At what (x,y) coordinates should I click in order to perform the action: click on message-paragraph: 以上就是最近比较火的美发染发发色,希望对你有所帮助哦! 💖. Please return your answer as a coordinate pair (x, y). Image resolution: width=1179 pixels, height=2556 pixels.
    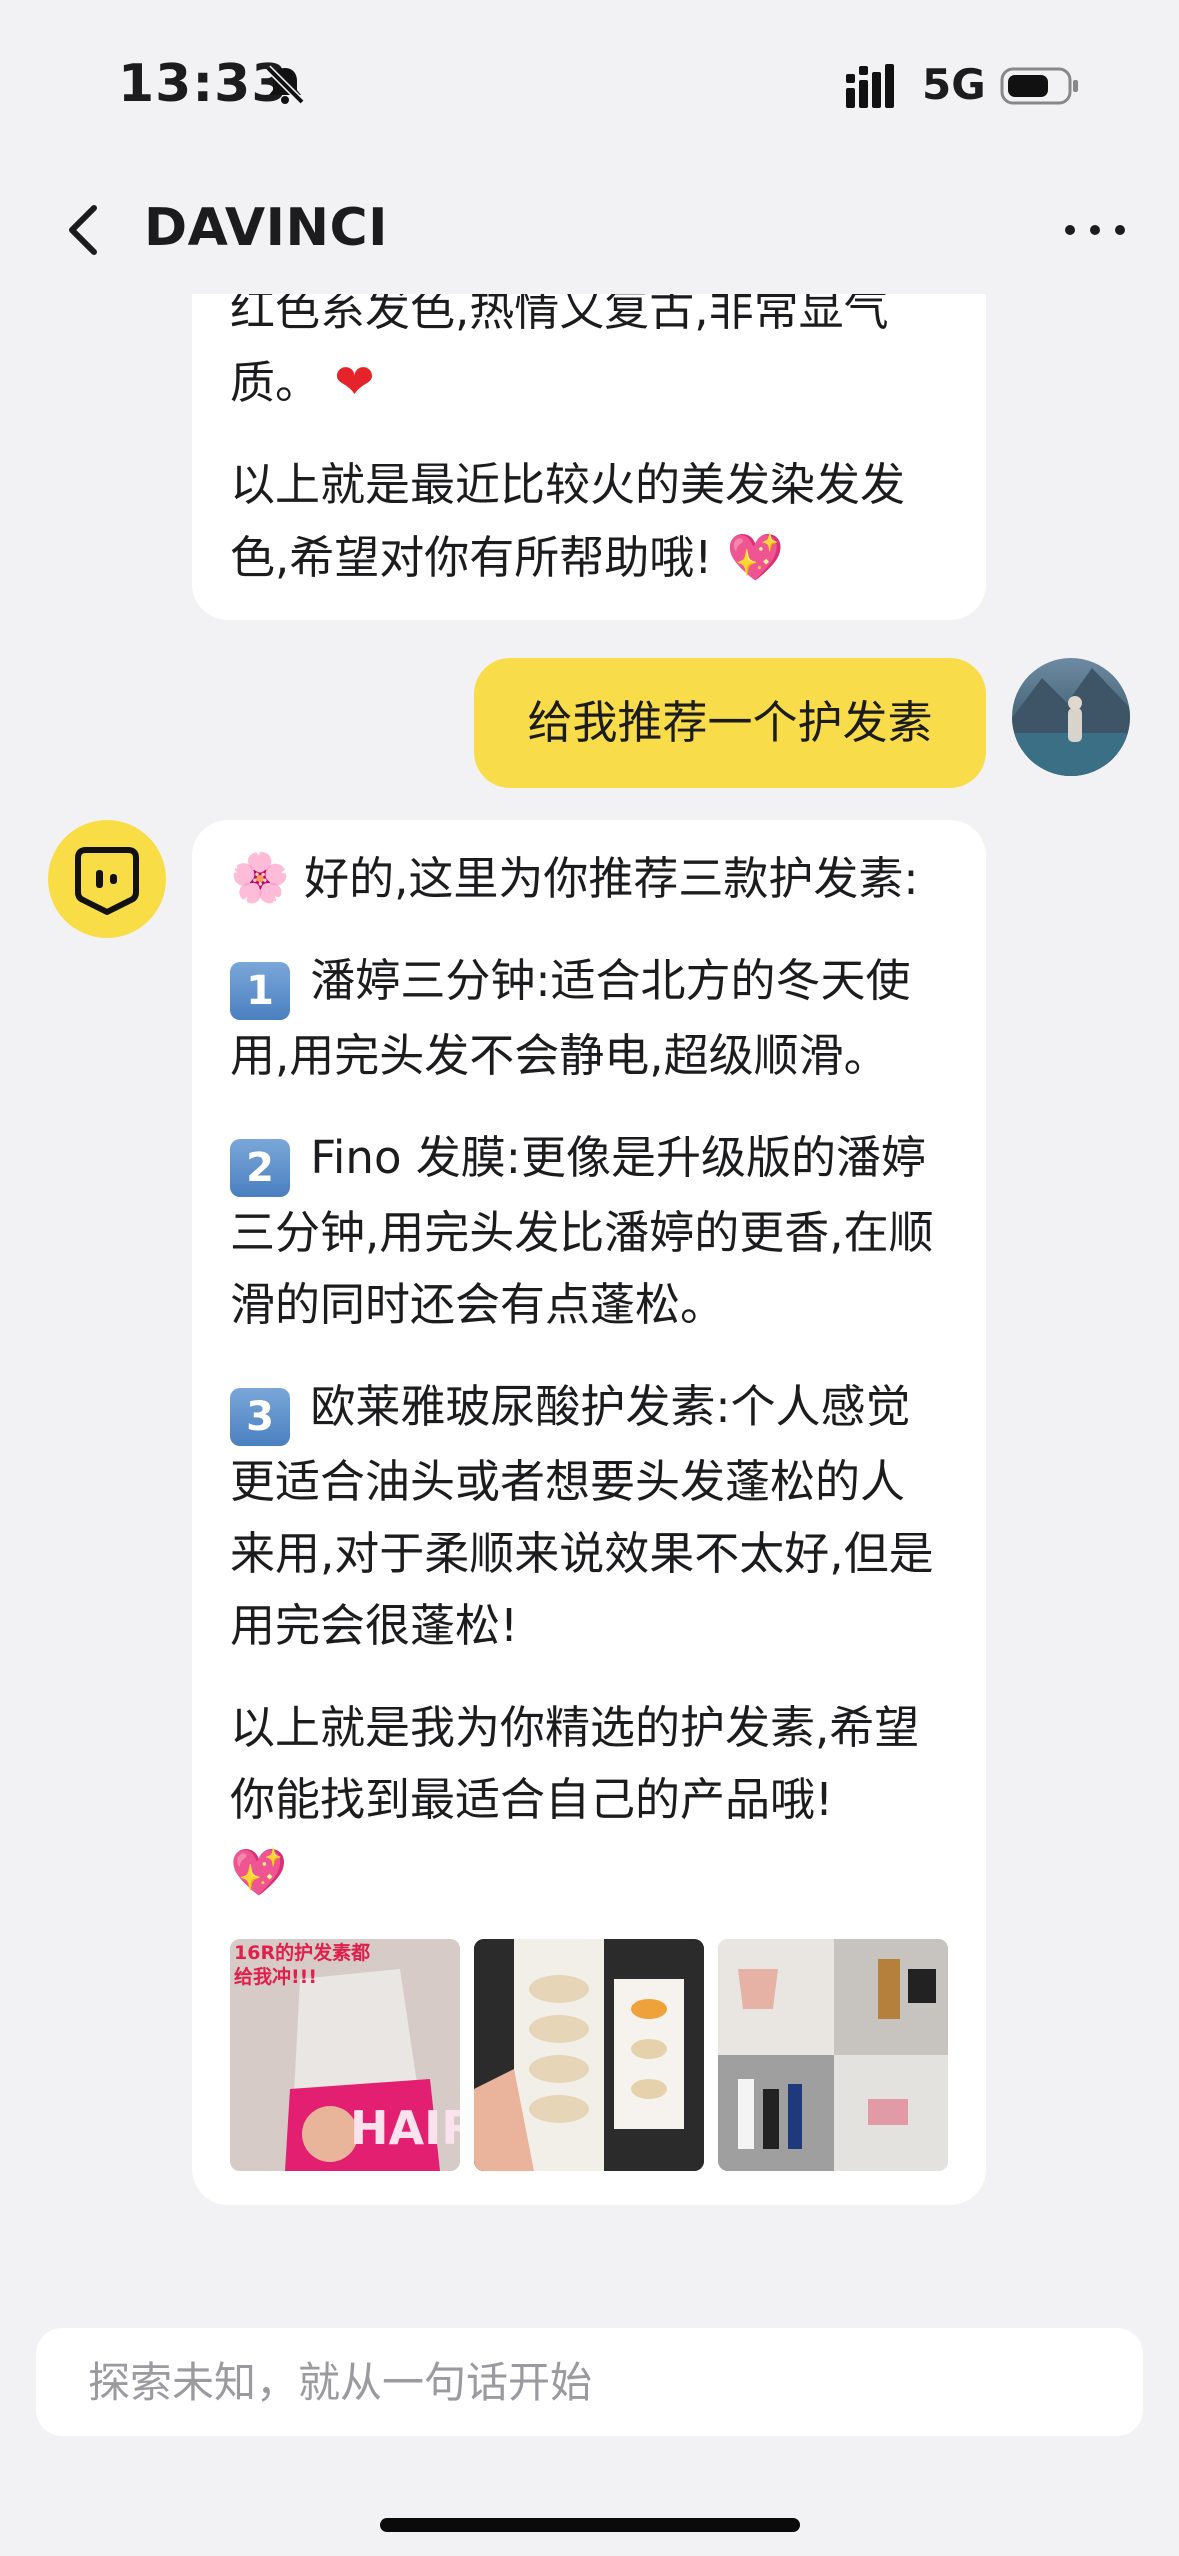
    Looking at the image, I should click on (568, 521).